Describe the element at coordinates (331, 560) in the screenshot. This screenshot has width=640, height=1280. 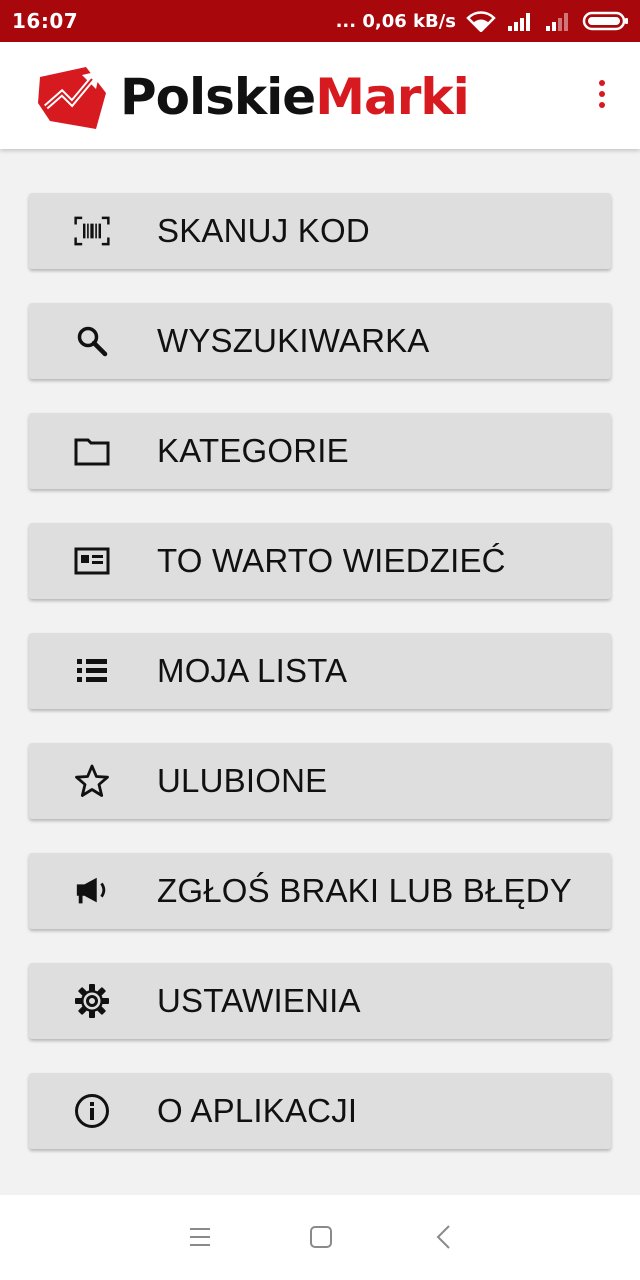
I see `menu-item-label: TO WARTO WIEDZIEĆ` at that location.